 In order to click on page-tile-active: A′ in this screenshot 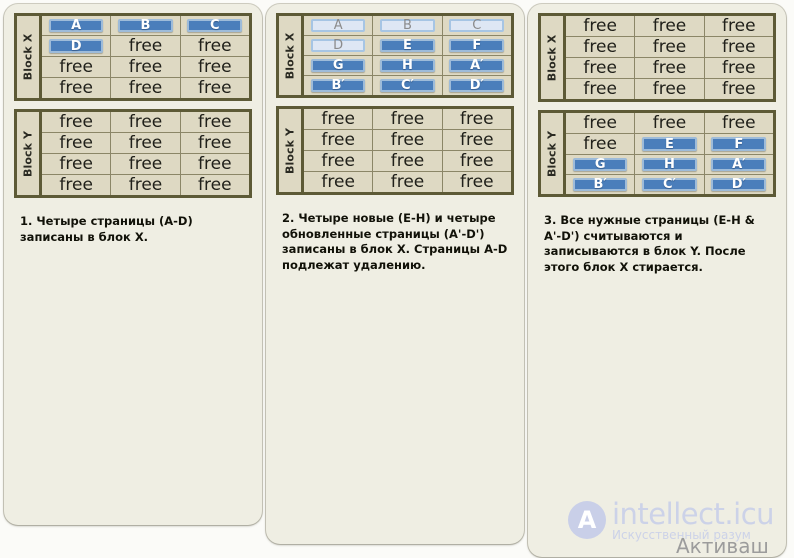, I will do `click(739, 164)`.